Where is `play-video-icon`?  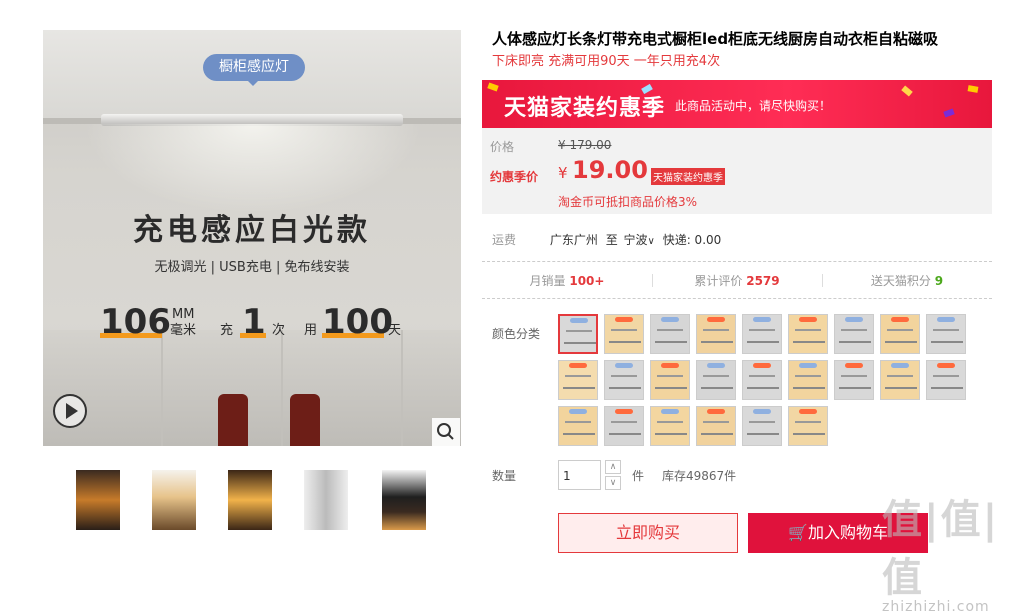 play-video-icon is located at coordinates (70, 411).